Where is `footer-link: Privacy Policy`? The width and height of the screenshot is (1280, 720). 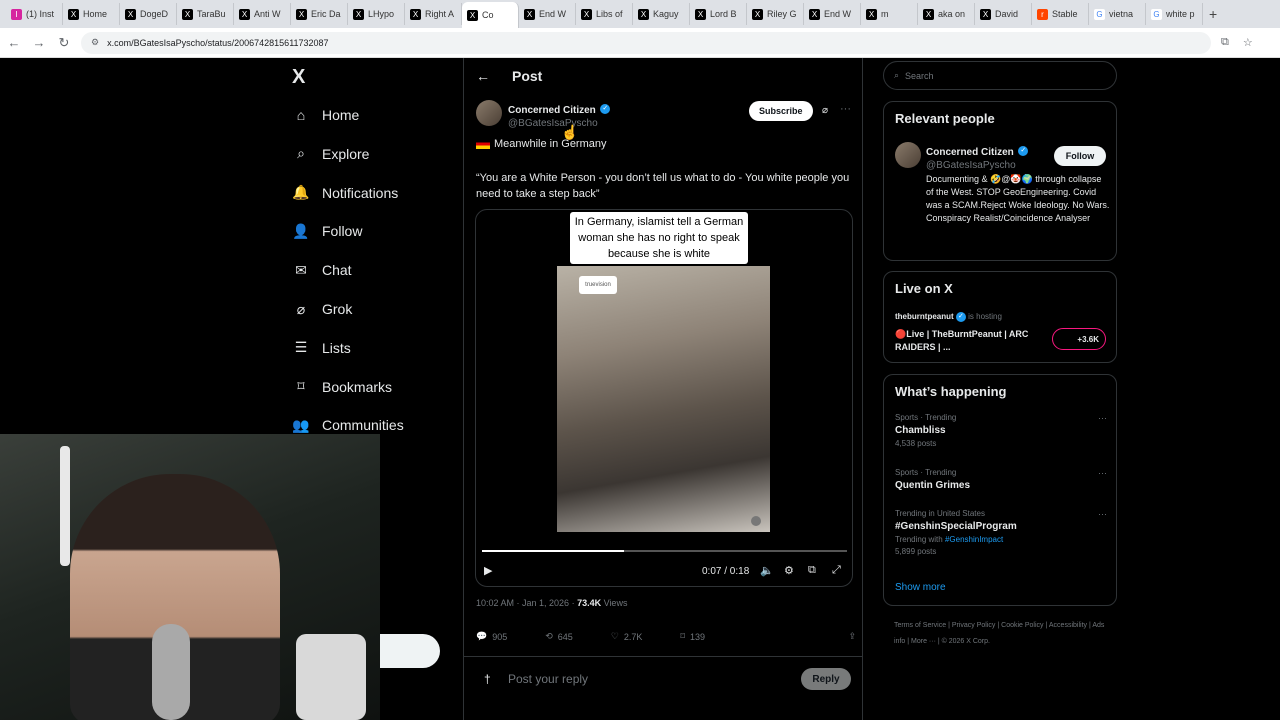
footer-link: Privacy Policy is located at coordinates (974, 625).